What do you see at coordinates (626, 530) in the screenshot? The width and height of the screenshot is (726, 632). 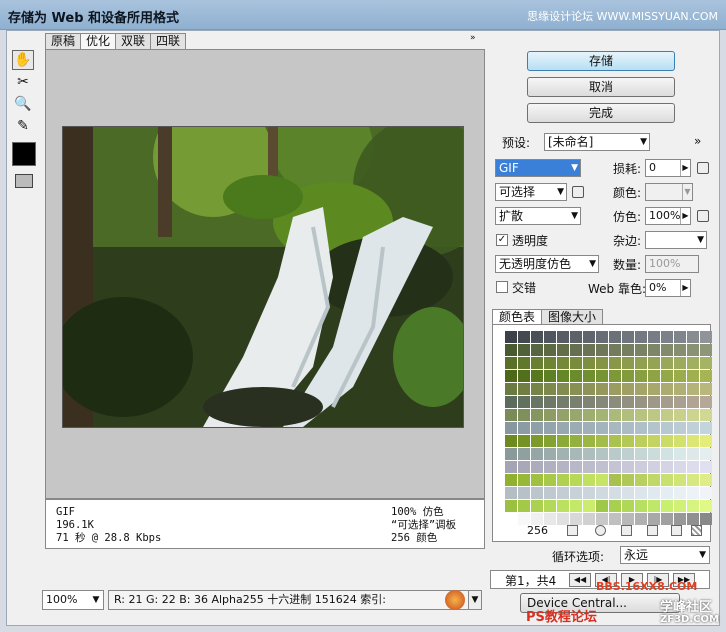 I see `lock-color-icon` at bounding box center [626, 530].